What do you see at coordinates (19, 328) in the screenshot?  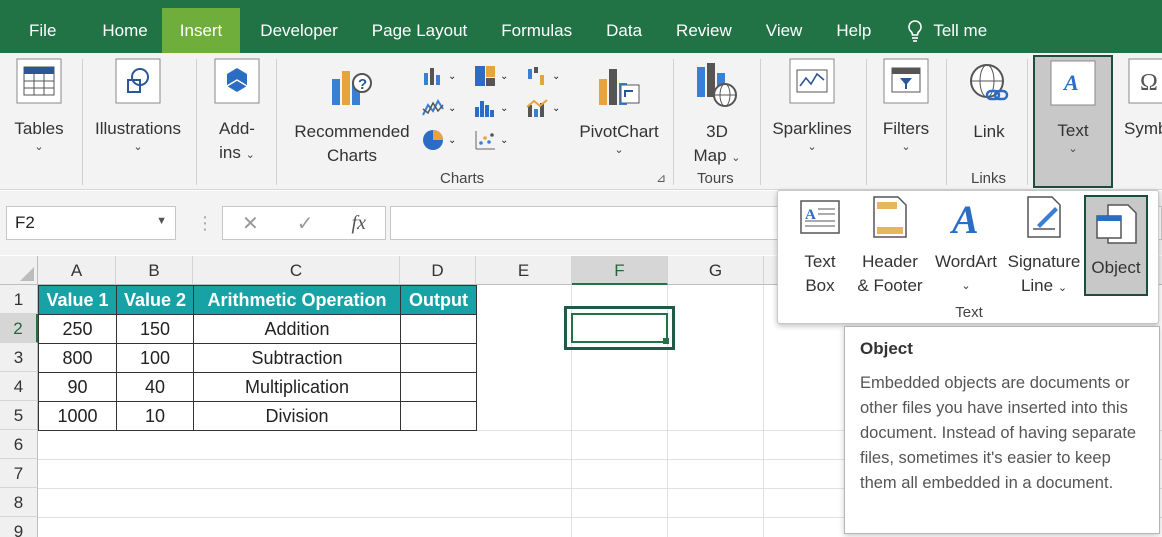 I see `row-header-selected: 2` at bounding box center [19, 328].